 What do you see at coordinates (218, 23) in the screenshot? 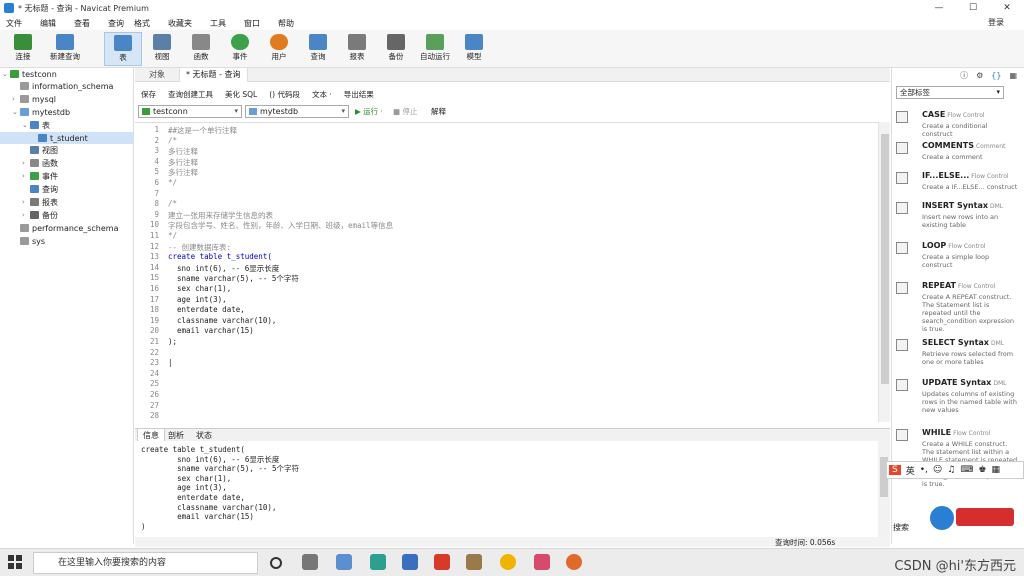
I see `menu-tools: 工具` at bounding box center [218, 23].